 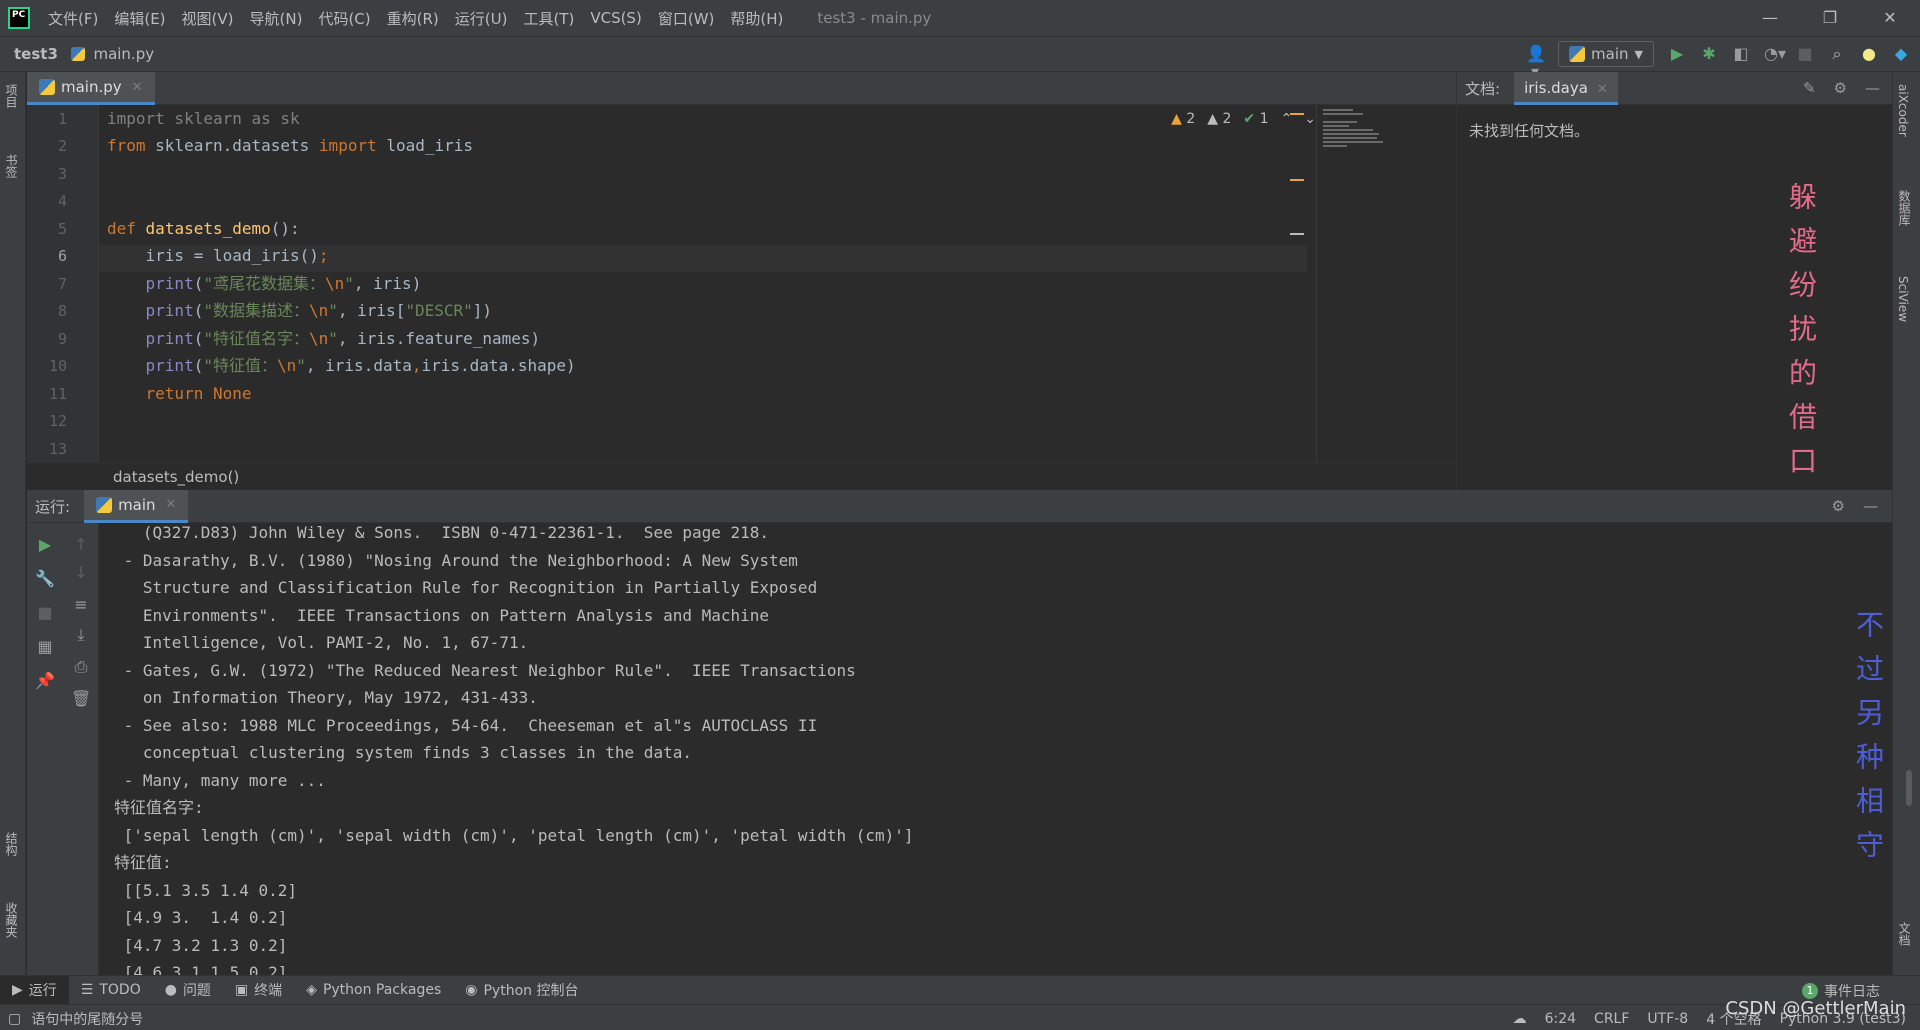 I want to click on arrow-down-icon: ↓, so click(x=81, y=573).